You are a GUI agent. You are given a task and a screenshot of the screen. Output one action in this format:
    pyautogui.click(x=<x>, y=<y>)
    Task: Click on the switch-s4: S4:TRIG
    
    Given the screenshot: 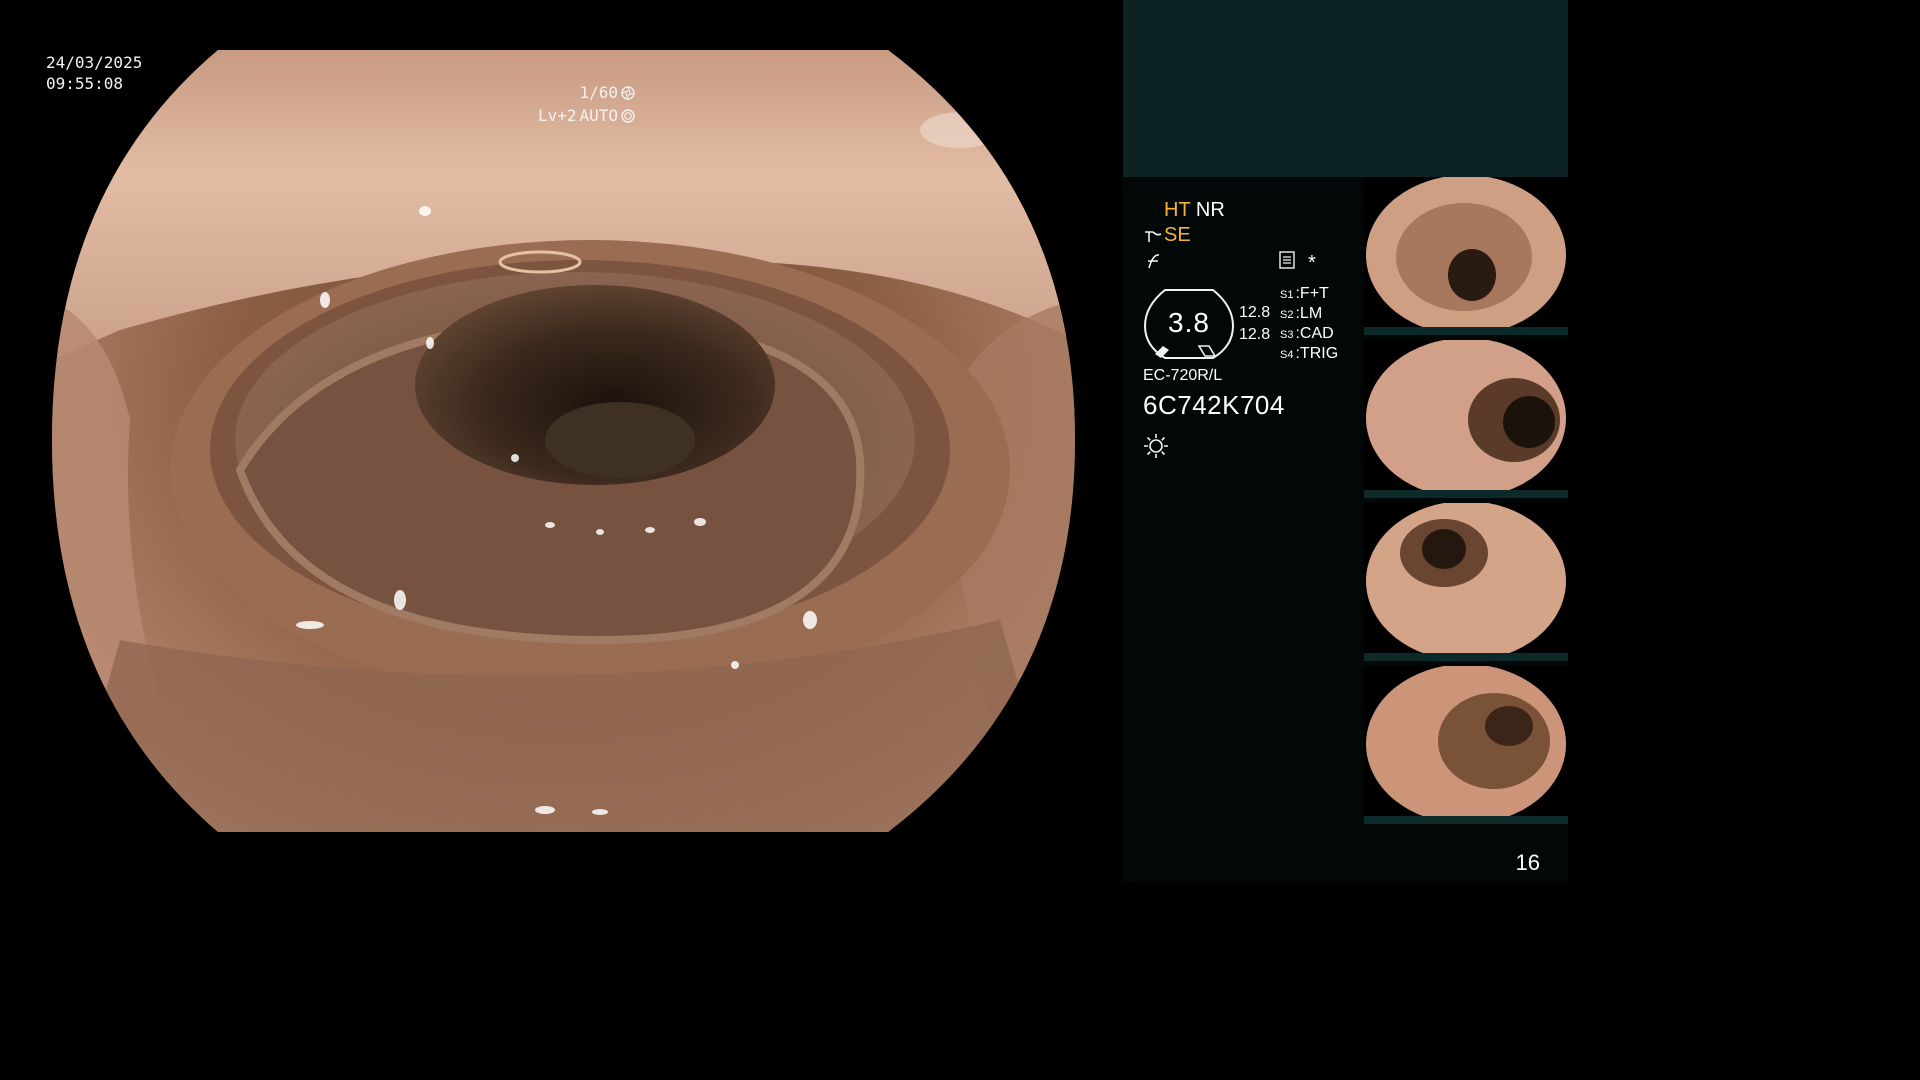 What is the action you would take?
    pyautogui.click(x=1309, y=353)
    